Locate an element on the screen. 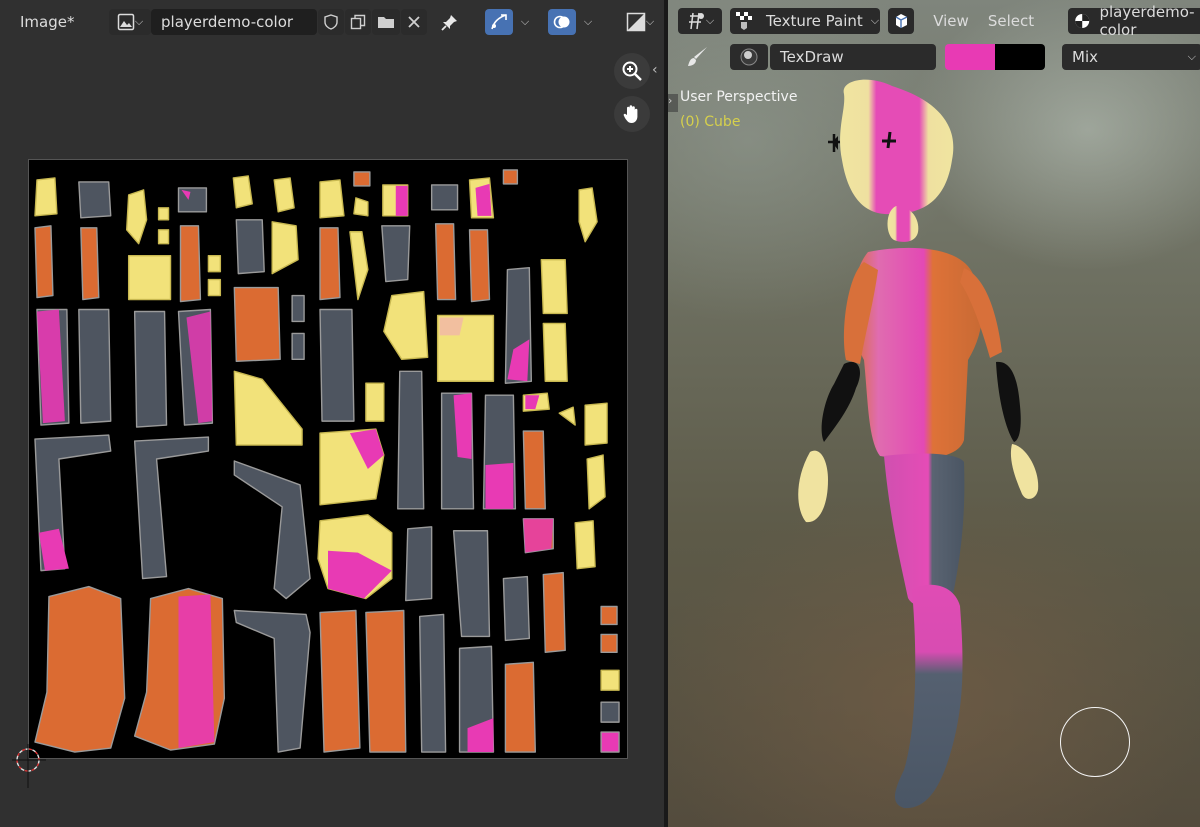 The image size is (1200, 827). primary-color-swatch is located at coordinates (970, 57).